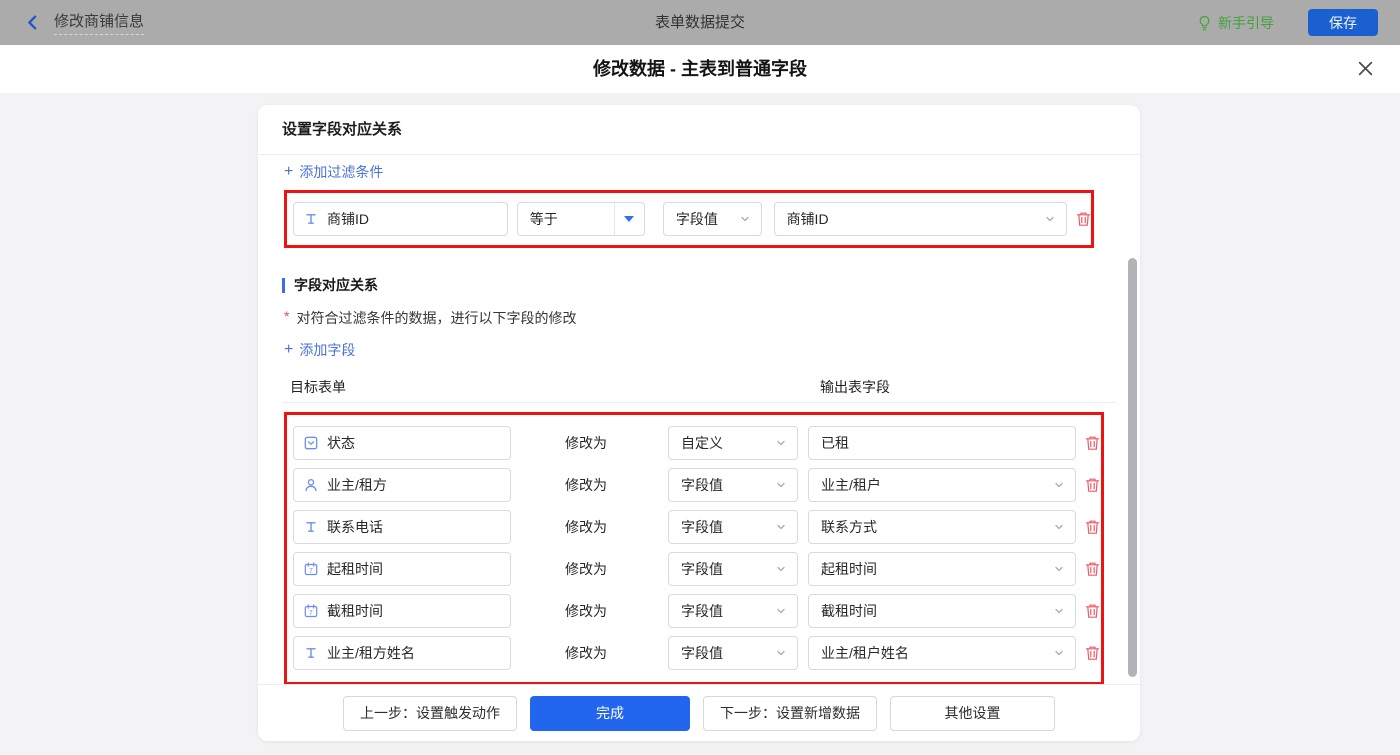 The width and height of the screenshot is (1400, 755). I want to click on output-value-select: 业主/租户姓名, so click(942, 653).